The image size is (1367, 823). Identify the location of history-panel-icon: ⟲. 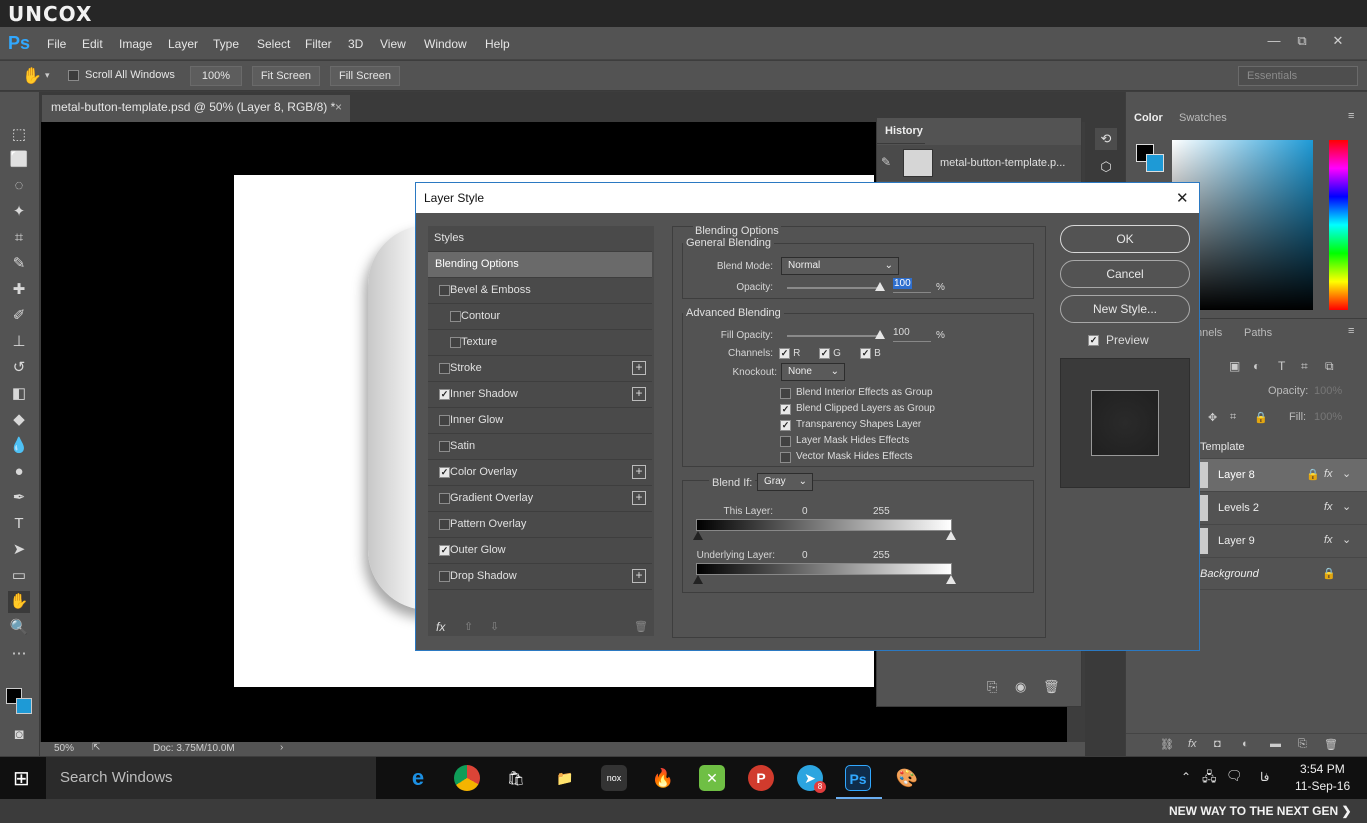
(1106, 139).